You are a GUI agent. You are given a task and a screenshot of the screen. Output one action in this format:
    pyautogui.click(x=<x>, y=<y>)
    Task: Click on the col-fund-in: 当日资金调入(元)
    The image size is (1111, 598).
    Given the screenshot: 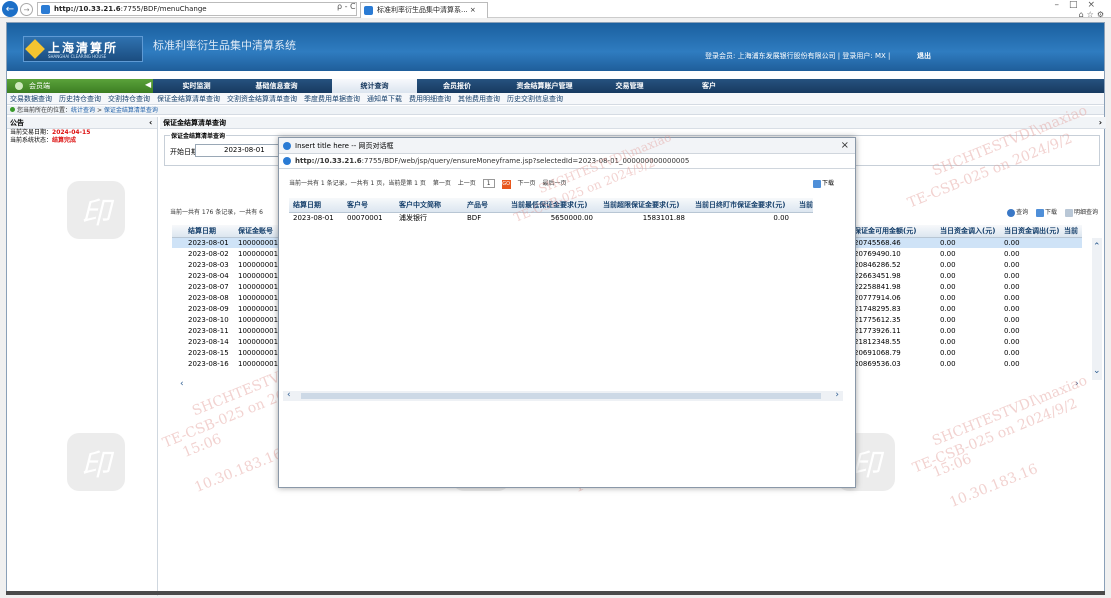 What is the action you would take?
    pyautogui.click(x=966, y=231)
    